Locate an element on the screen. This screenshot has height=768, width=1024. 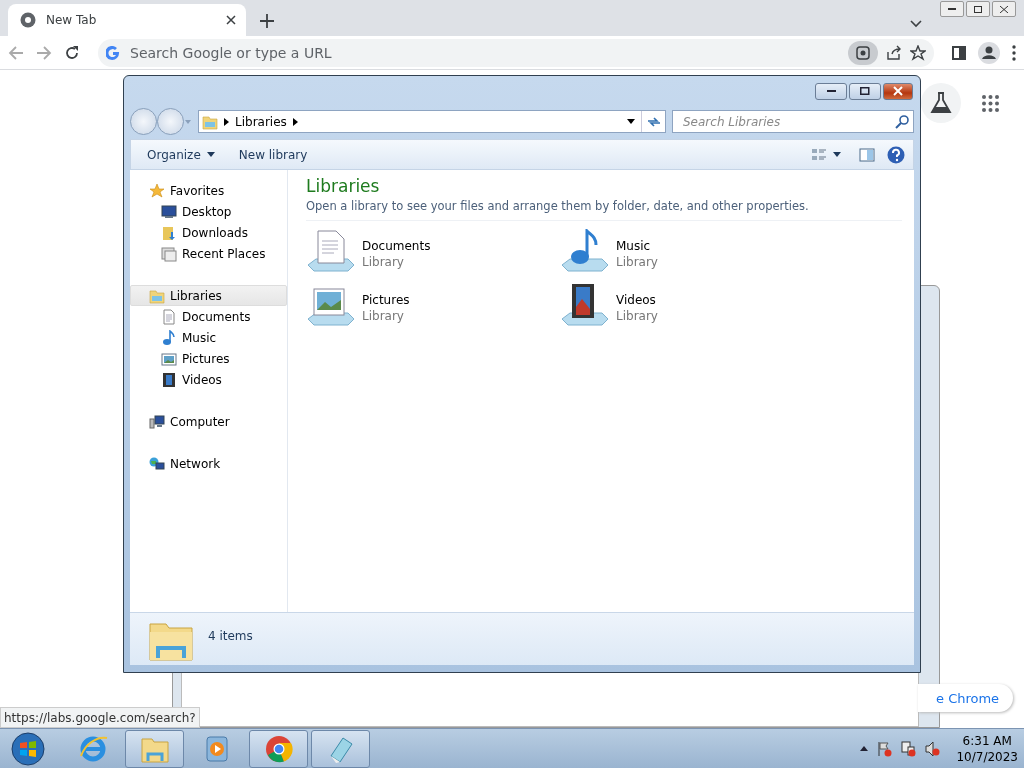
nav-item: Downloads is located at coordinates (208, 232).